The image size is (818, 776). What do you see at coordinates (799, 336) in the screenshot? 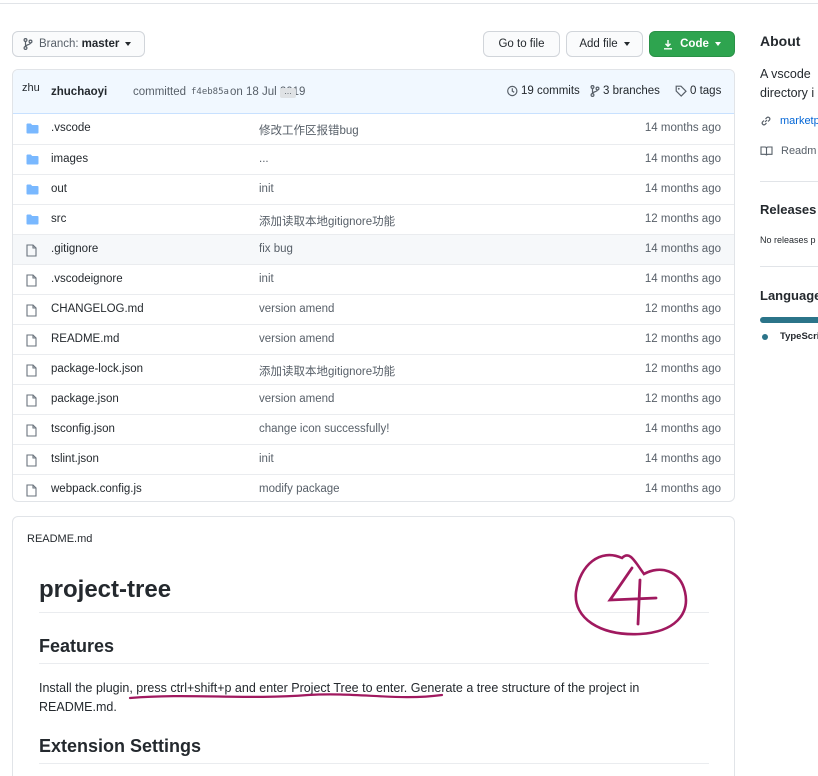
I see `language-name: TypeScri` at bounding box center [799, 336].